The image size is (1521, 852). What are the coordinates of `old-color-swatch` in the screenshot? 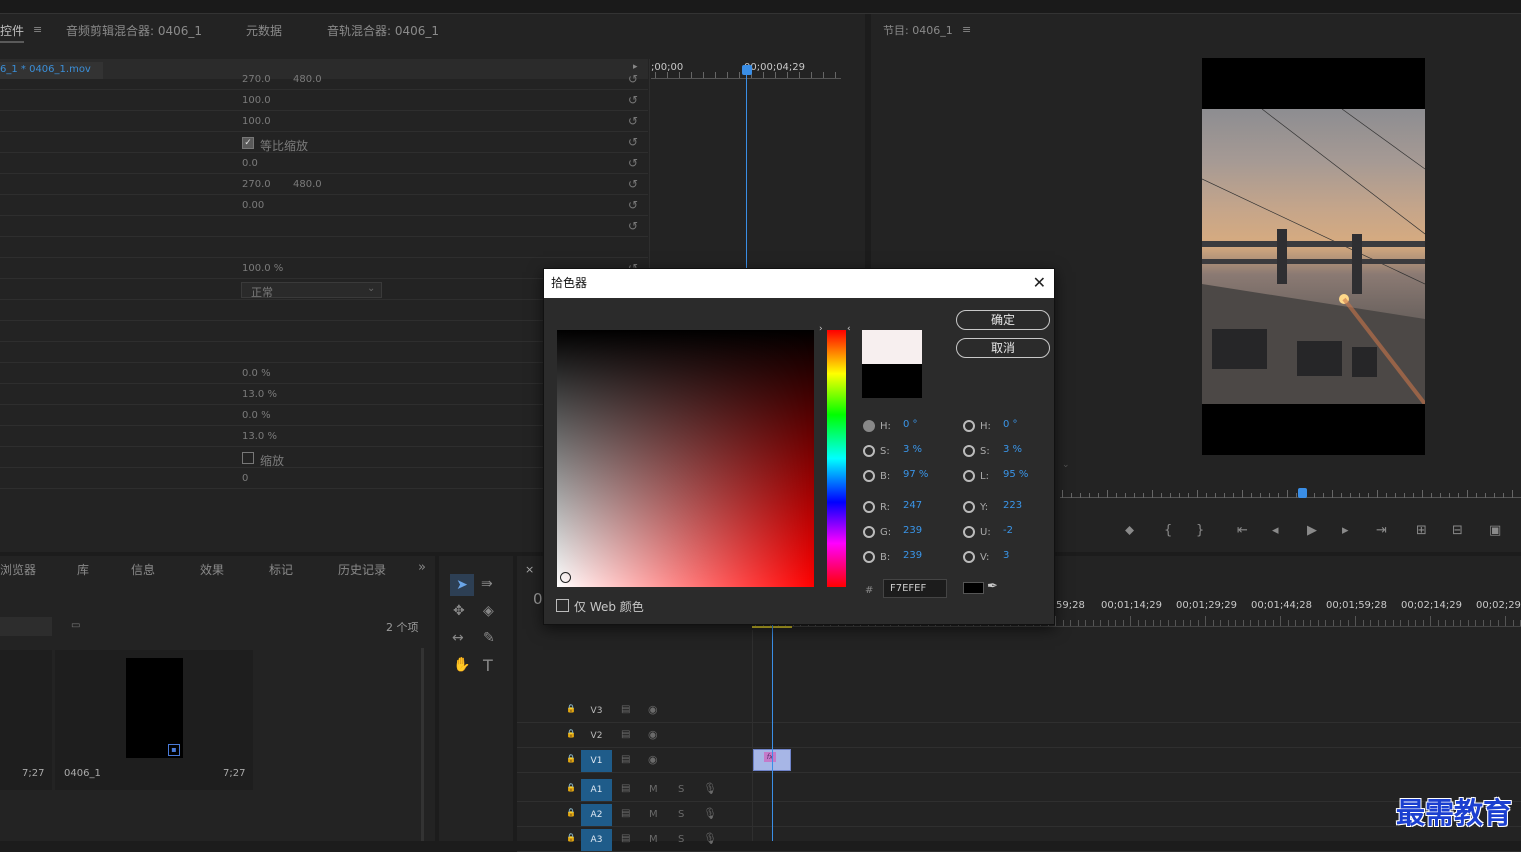 It's located at (892, 381).